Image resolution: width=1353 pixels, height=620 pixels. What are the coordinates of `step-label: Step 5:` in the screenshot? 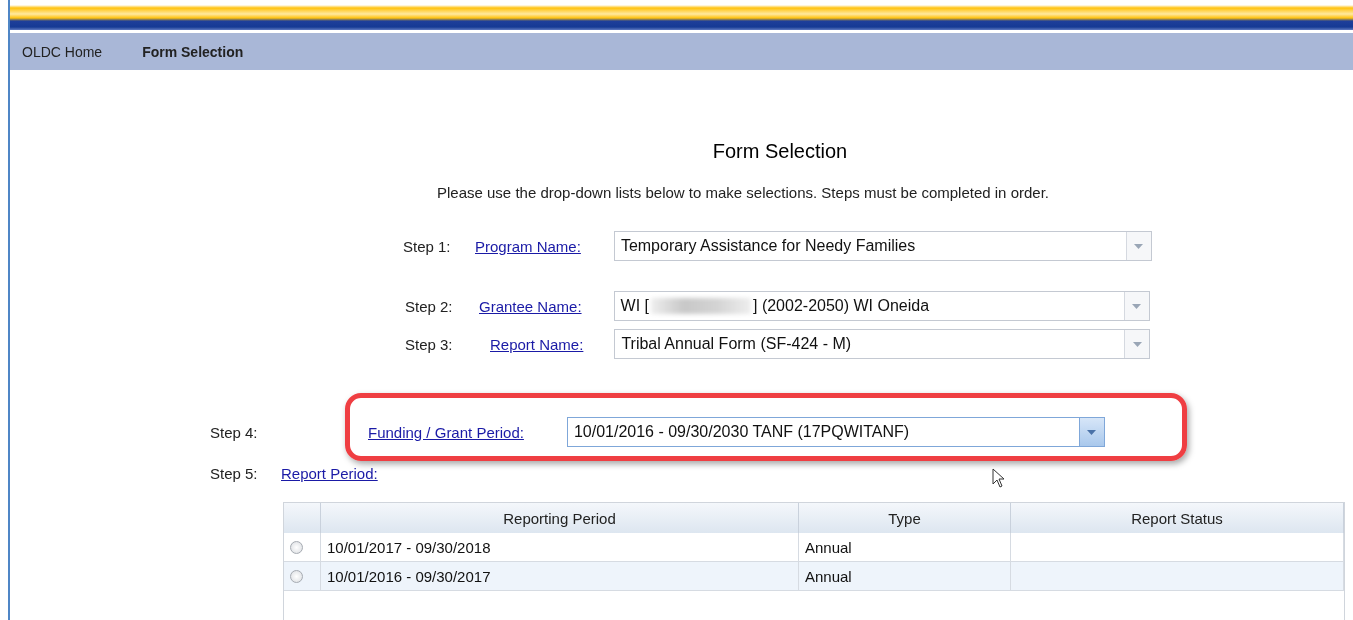 It's located at (234, 473).